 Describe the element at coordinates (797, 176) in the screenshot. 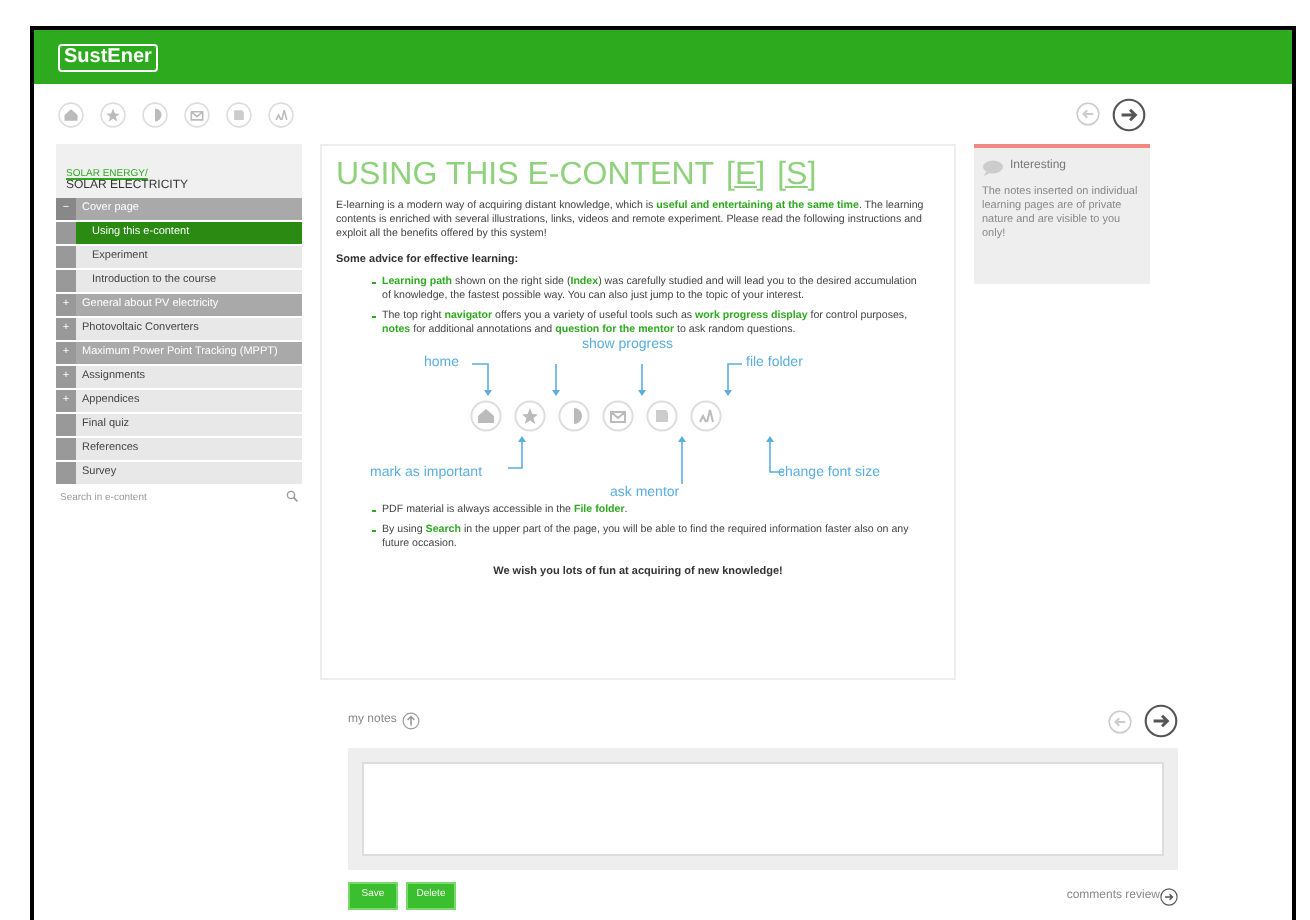

I see `language-link: [S]` at that location.